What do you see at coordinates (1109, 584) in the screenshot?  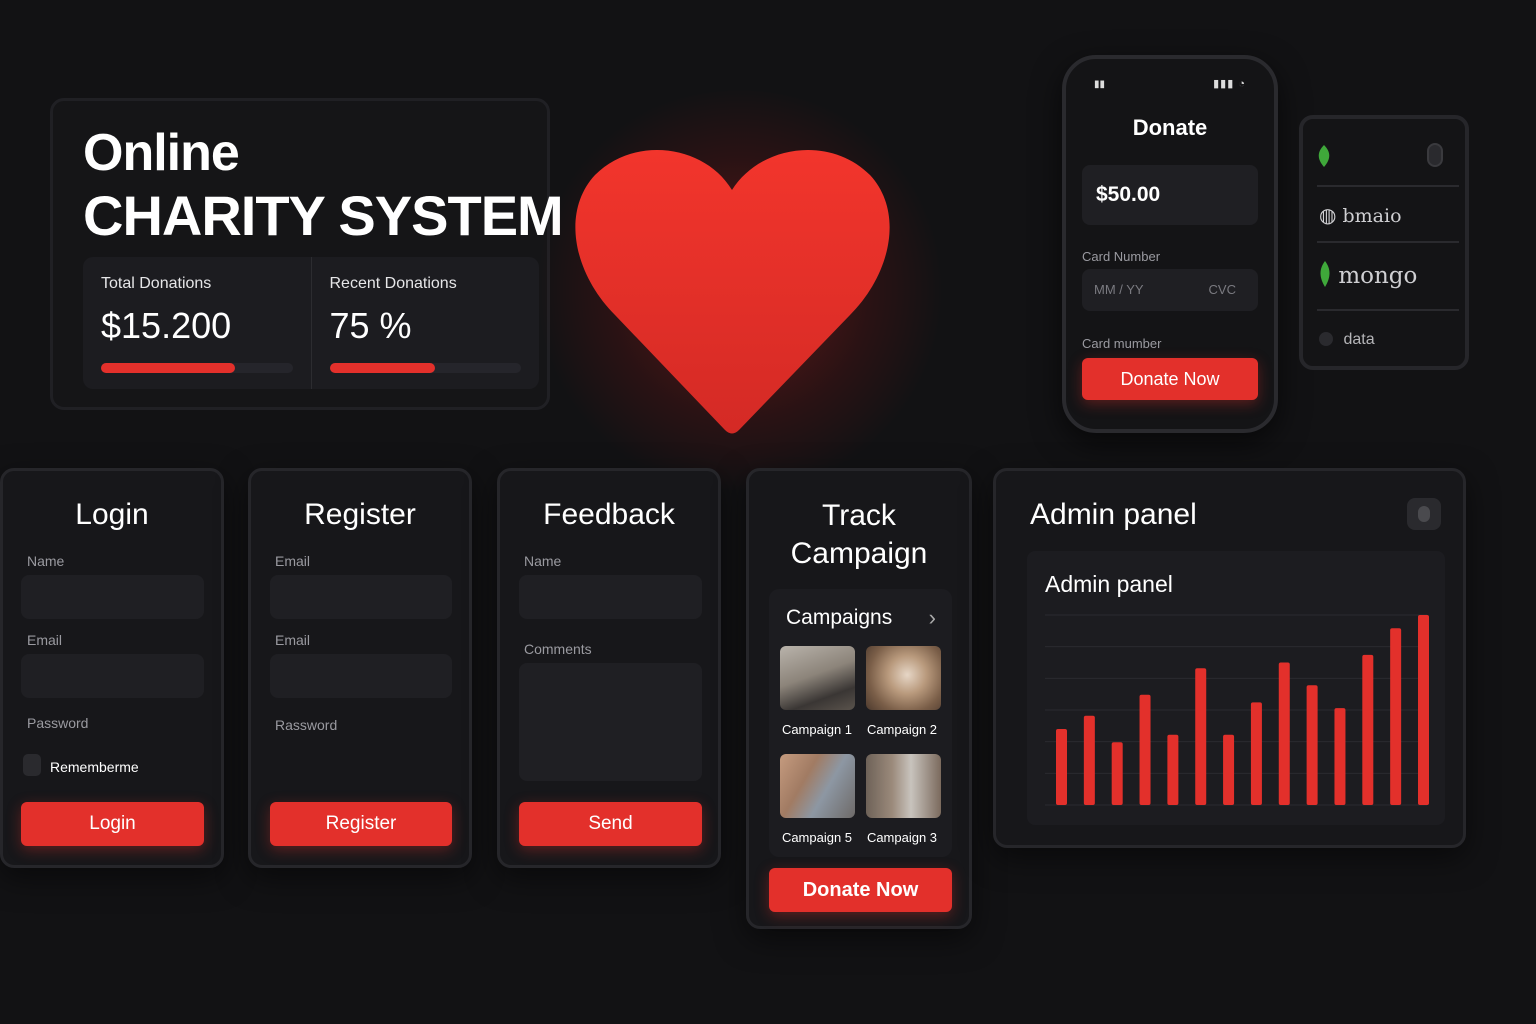 I see `chart-title: Admin panel` at bounding box center [1109, 584].